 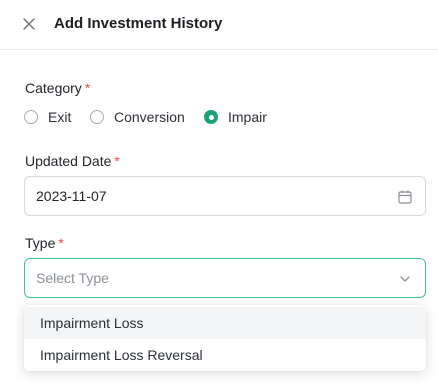 What do you see at coordinates (225, 196) in the screenshot?
I see `updated-date-input: 2023-11-07` at bounding box center [225, 196].